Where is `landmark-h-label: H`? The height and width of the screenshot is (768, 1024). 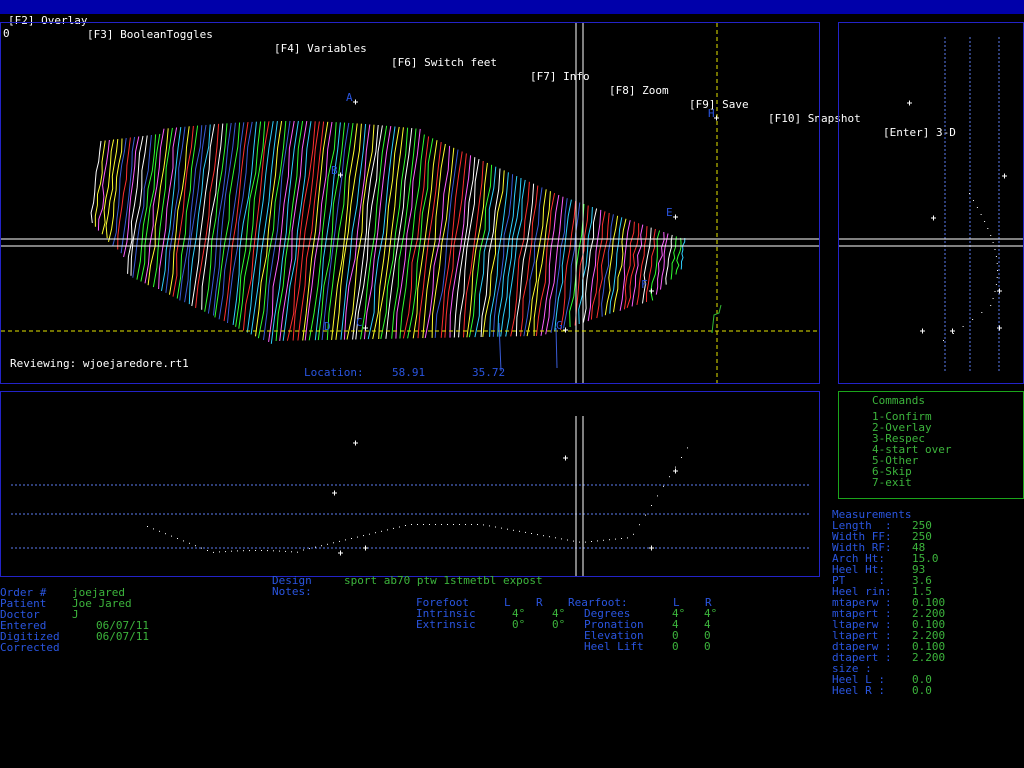 landmark-h-label: H is located at coordinates (711, 113).